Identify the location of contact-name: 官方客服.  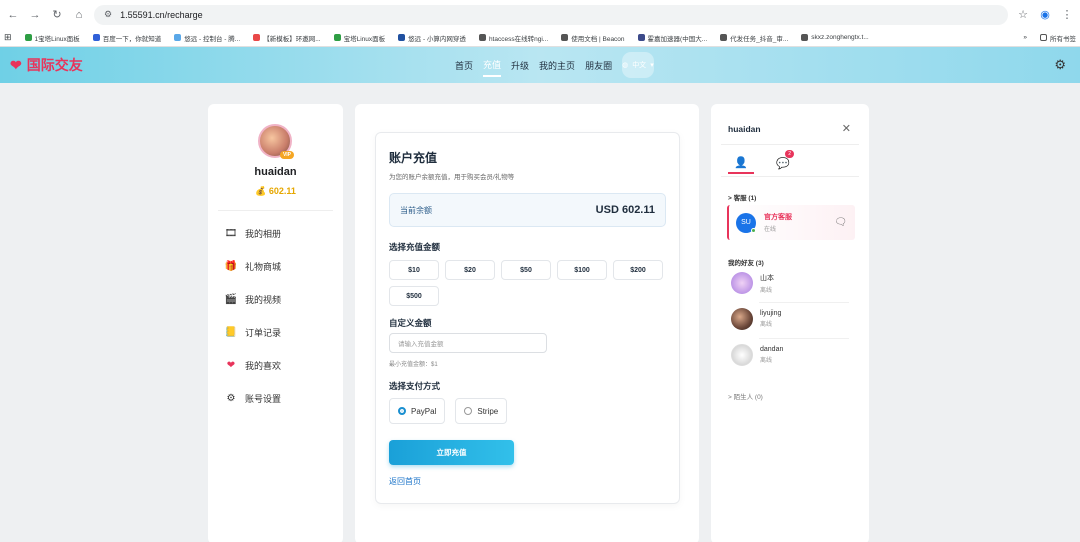
(778, 217).